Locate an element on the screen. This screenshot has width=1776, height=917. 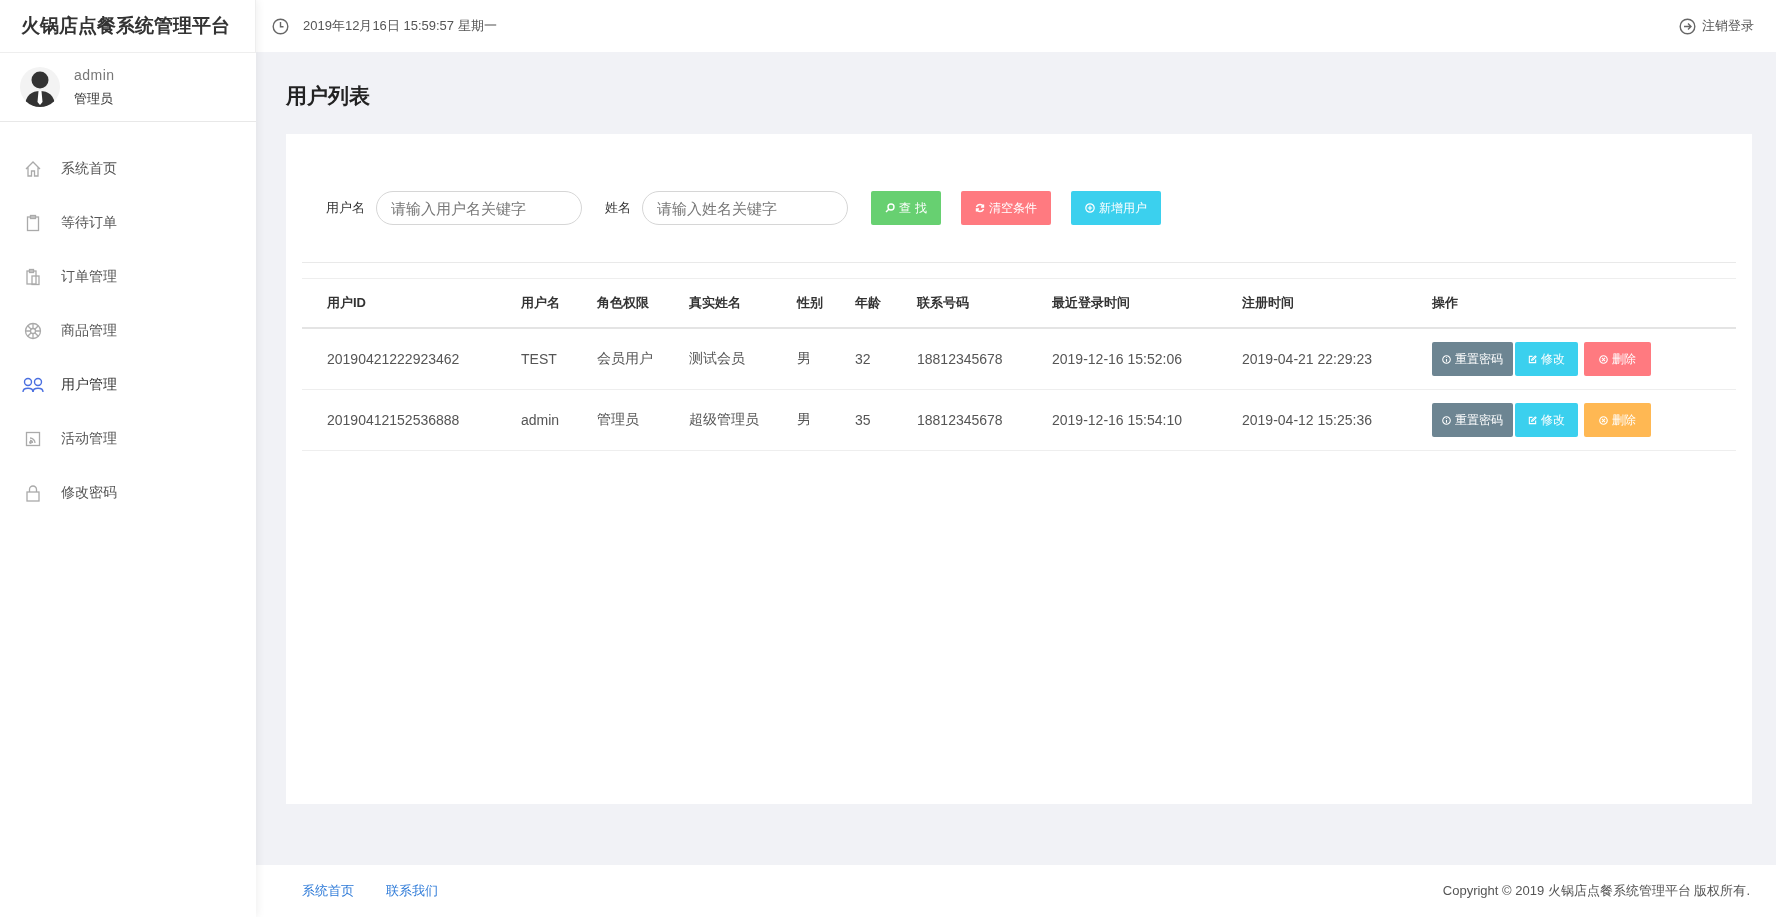
search-icon is located at coordinates (890, 208).